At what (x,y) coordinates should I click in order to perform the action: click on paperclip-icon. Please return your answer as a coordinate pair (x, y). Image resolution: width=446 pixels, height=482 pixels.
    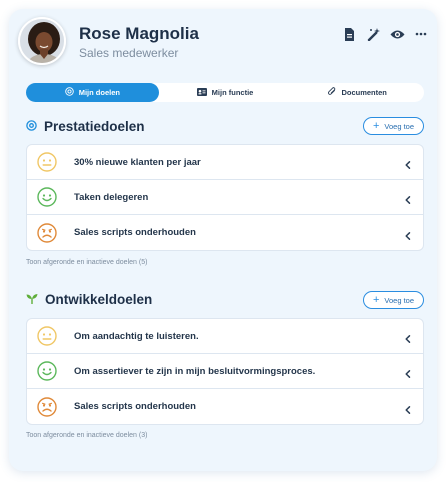
    Looking at the image, I should click on (332, 92).